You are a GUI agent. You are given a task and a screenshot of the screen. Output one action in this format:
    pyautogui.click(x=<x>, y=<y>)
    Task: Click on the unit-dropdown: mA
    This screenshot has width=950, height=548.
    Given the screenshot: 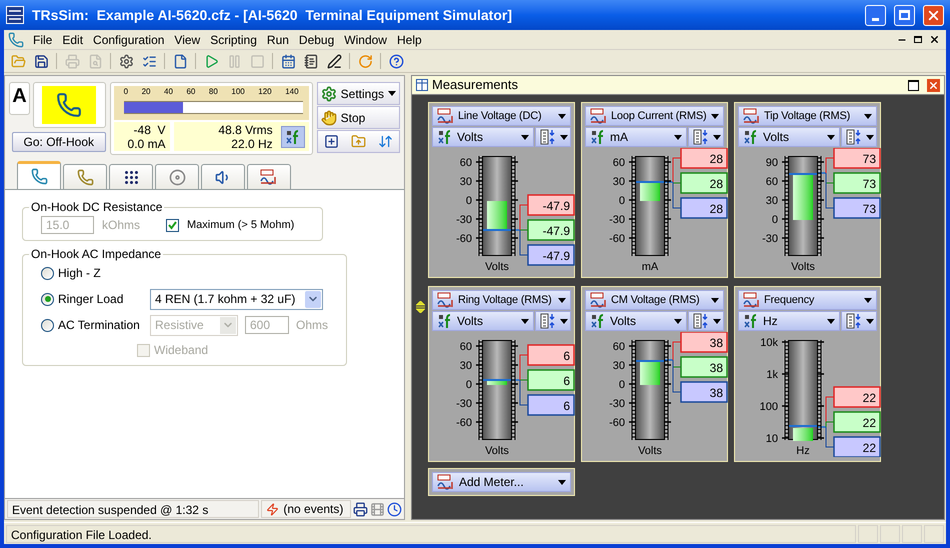 What is the action you would take?
    pyautogui.click(x=636, y=137)
    